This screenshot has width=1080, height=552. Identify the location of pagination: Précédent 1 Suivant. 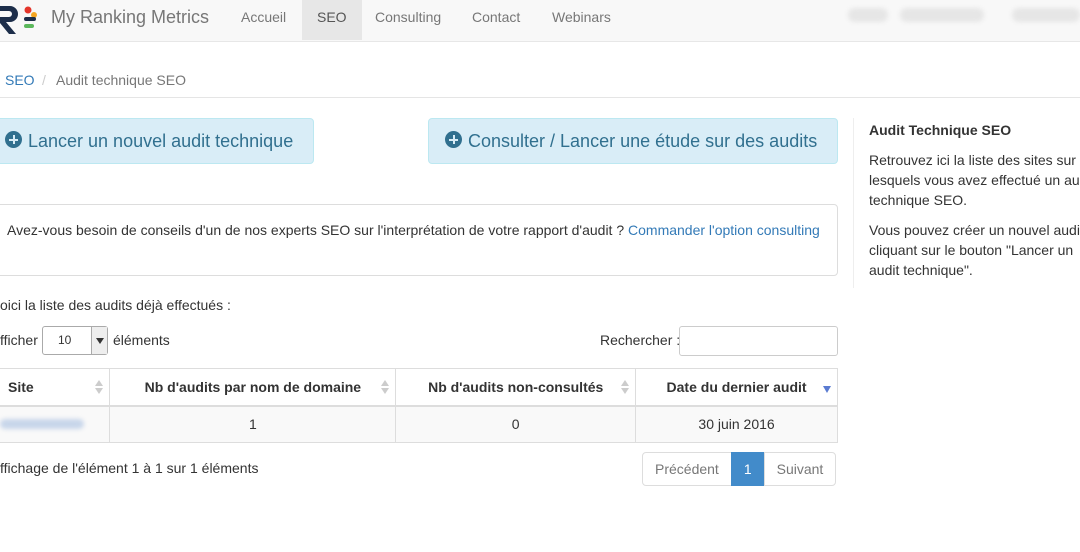
(739, 469).